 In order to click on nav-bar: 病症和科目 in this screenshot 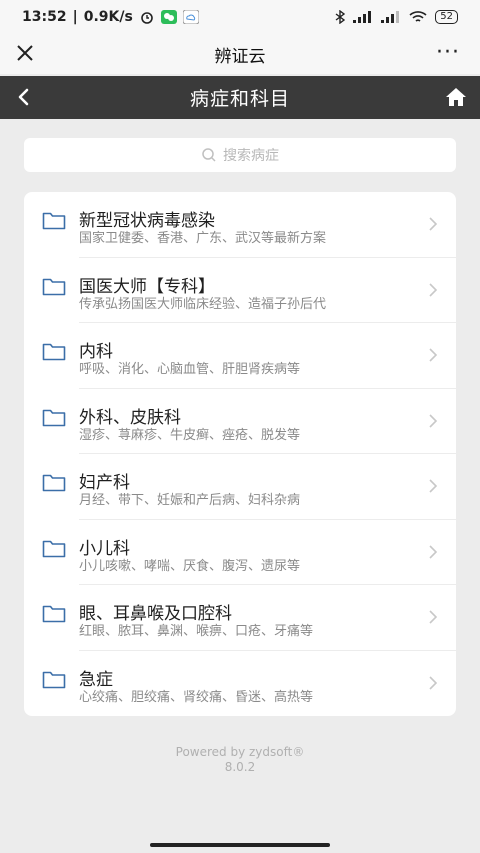, I will do `click(240, 97)`.